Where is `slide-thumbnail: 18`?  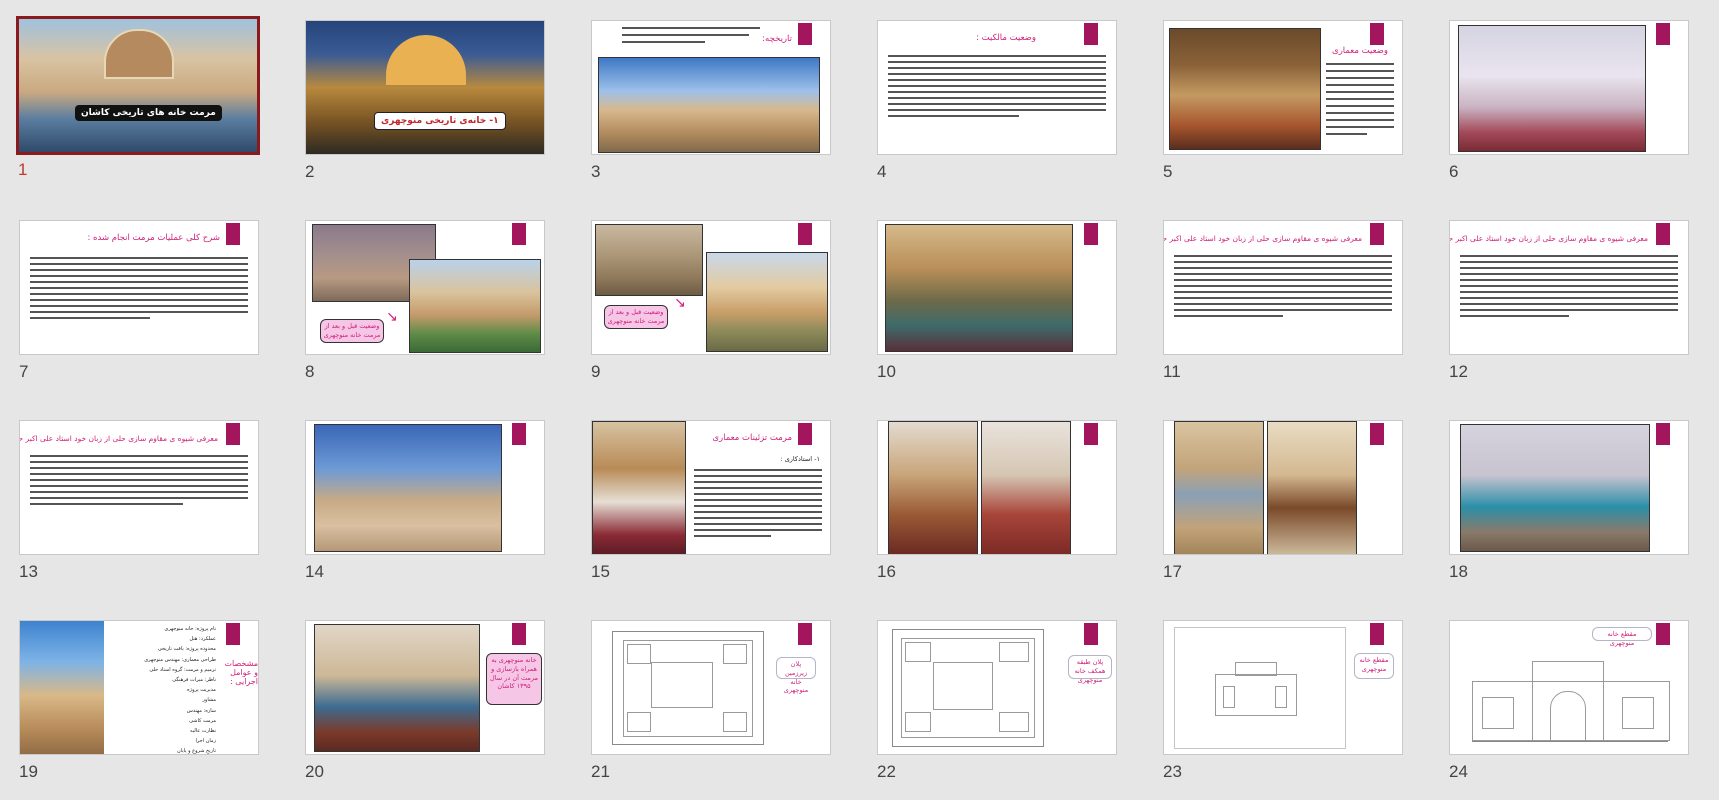
slide-thumbnail: 18 is located at coordinates (1570, 510).